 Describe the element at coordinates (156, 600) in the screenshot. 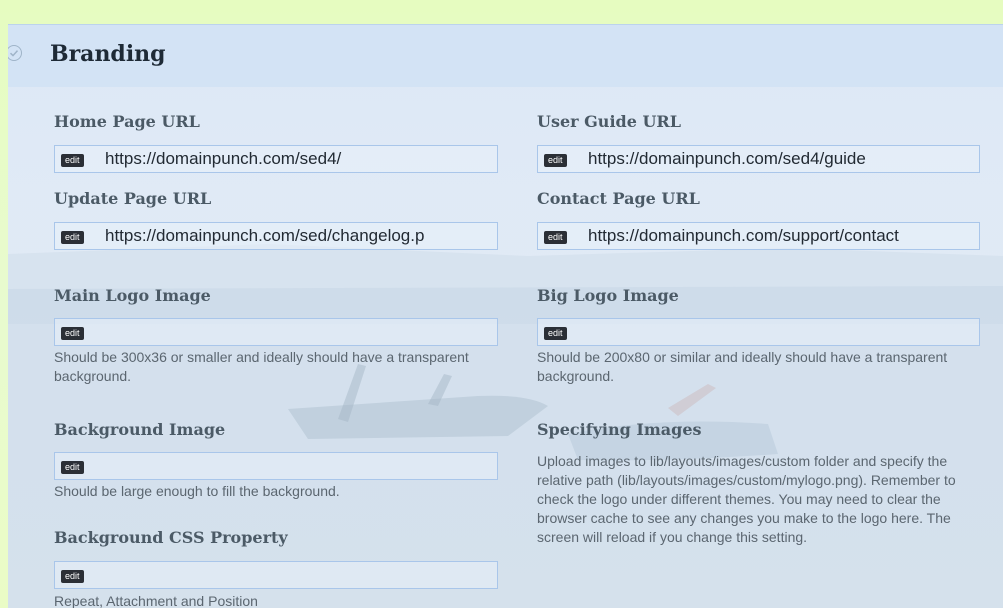

I see `background-css-hint: Repeat, Attachment and Position` at that location.